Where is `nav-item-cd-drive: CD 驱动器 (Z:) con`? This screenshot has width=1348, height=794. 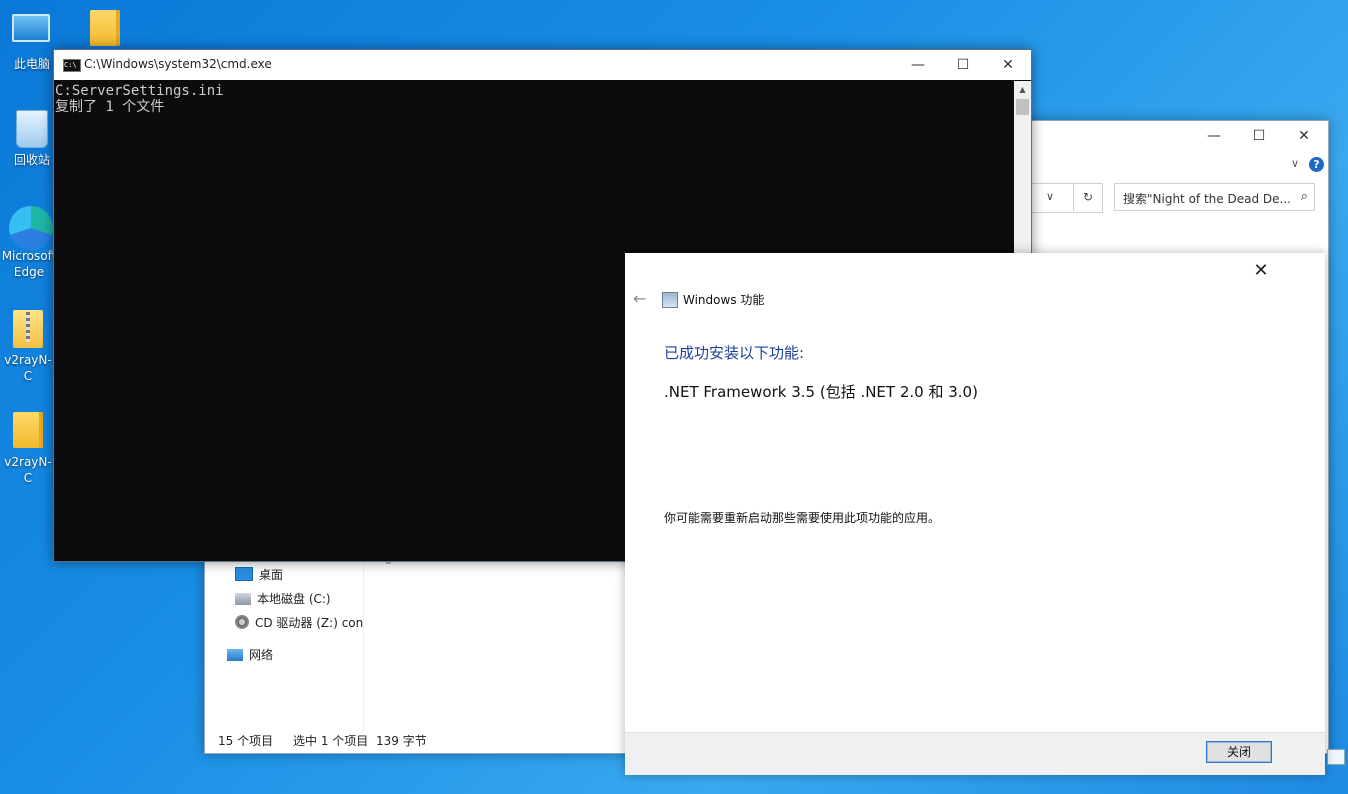 nav-item-cd-drive: CD 驱动器 (Z:) con is located at coordinates (299, 623).